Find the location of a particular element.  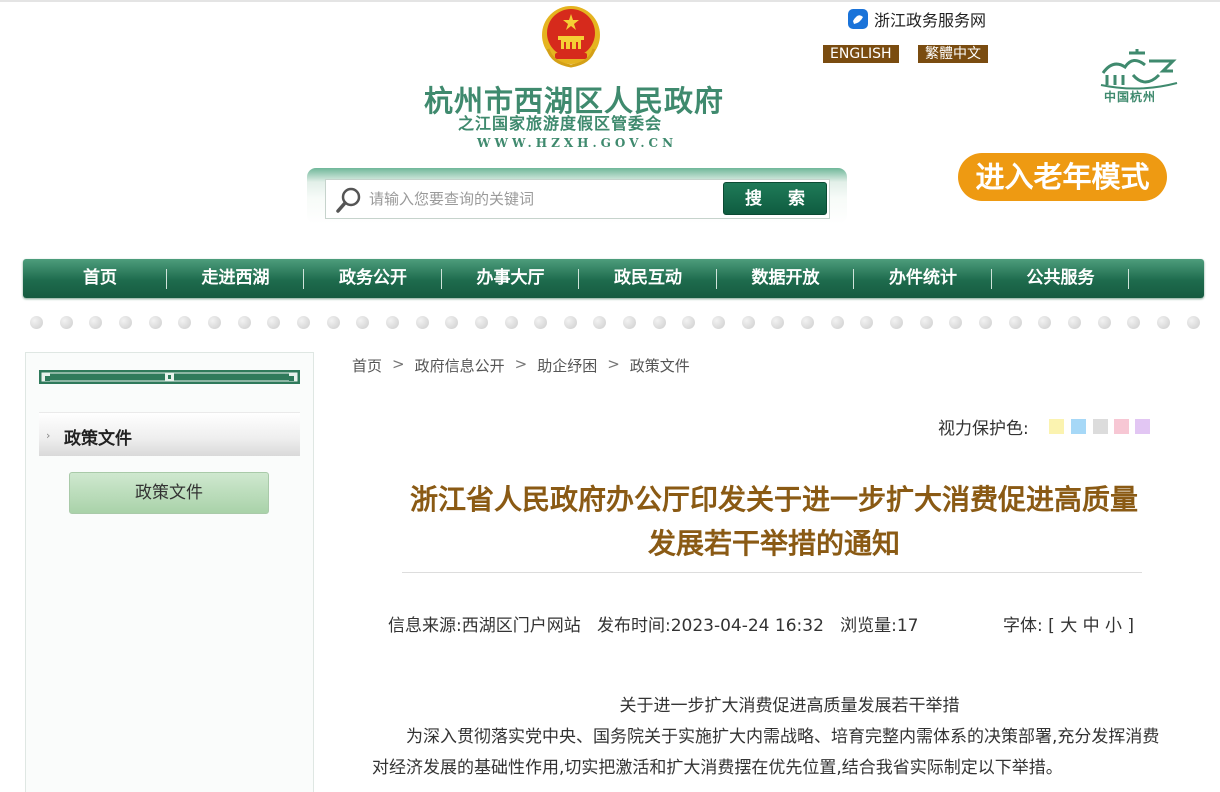

top-border is located at coordinates (610, 1).